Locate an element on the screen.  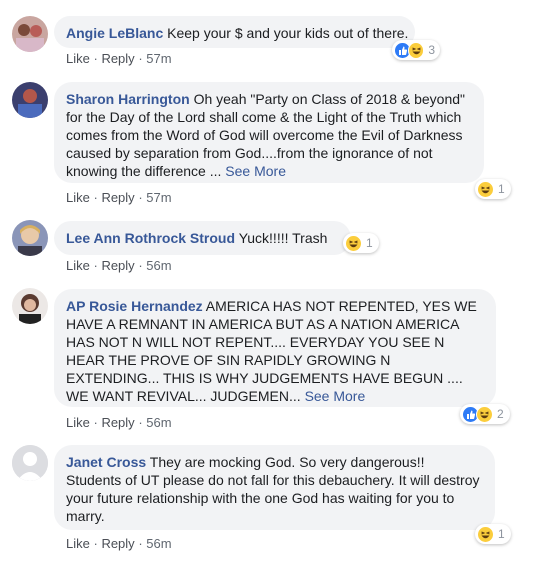
reaction-summary: 3 is located at coordinates (416, 50).